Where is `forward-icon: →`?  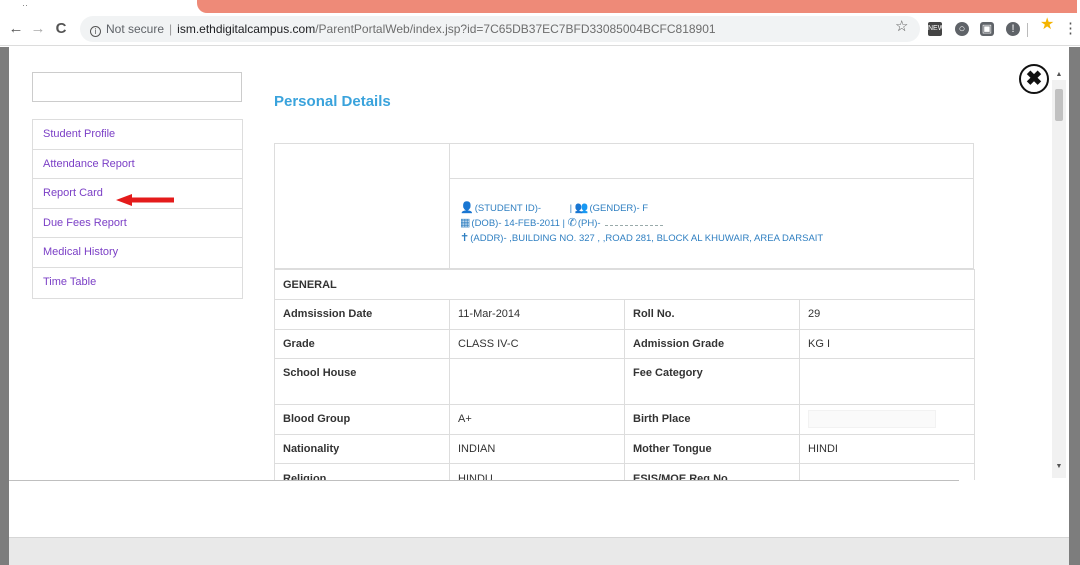 forward-icon: → is located at coordinates (38, 29).